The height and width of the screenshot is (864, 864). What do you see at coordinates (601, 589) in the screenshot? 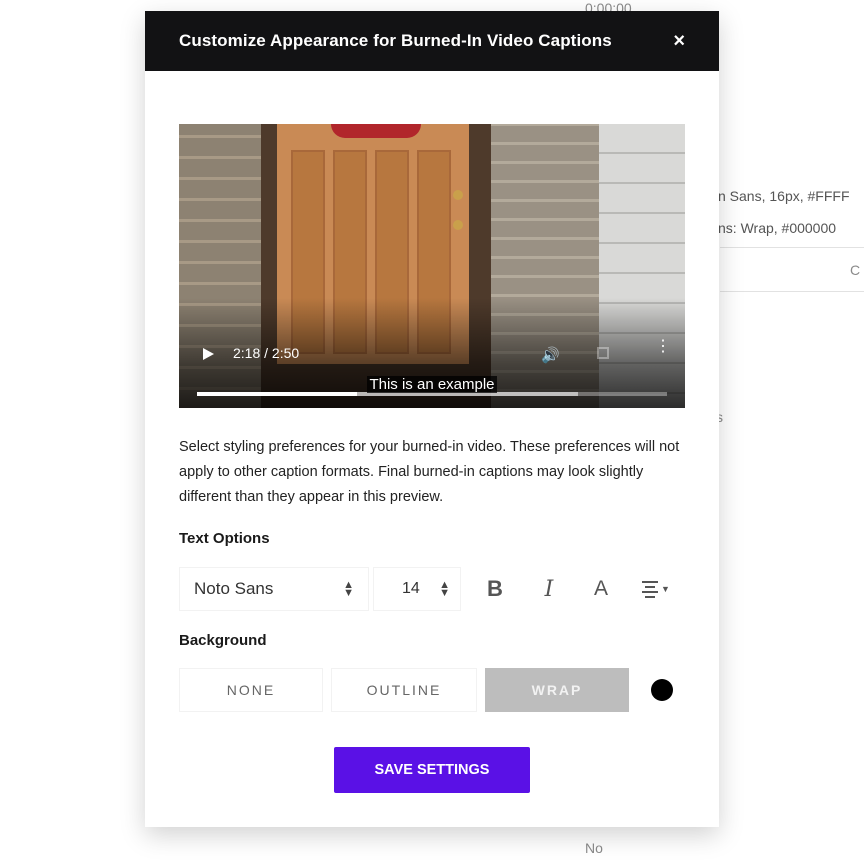
I see `text-color-button: A` at bounding box center [601, 589].